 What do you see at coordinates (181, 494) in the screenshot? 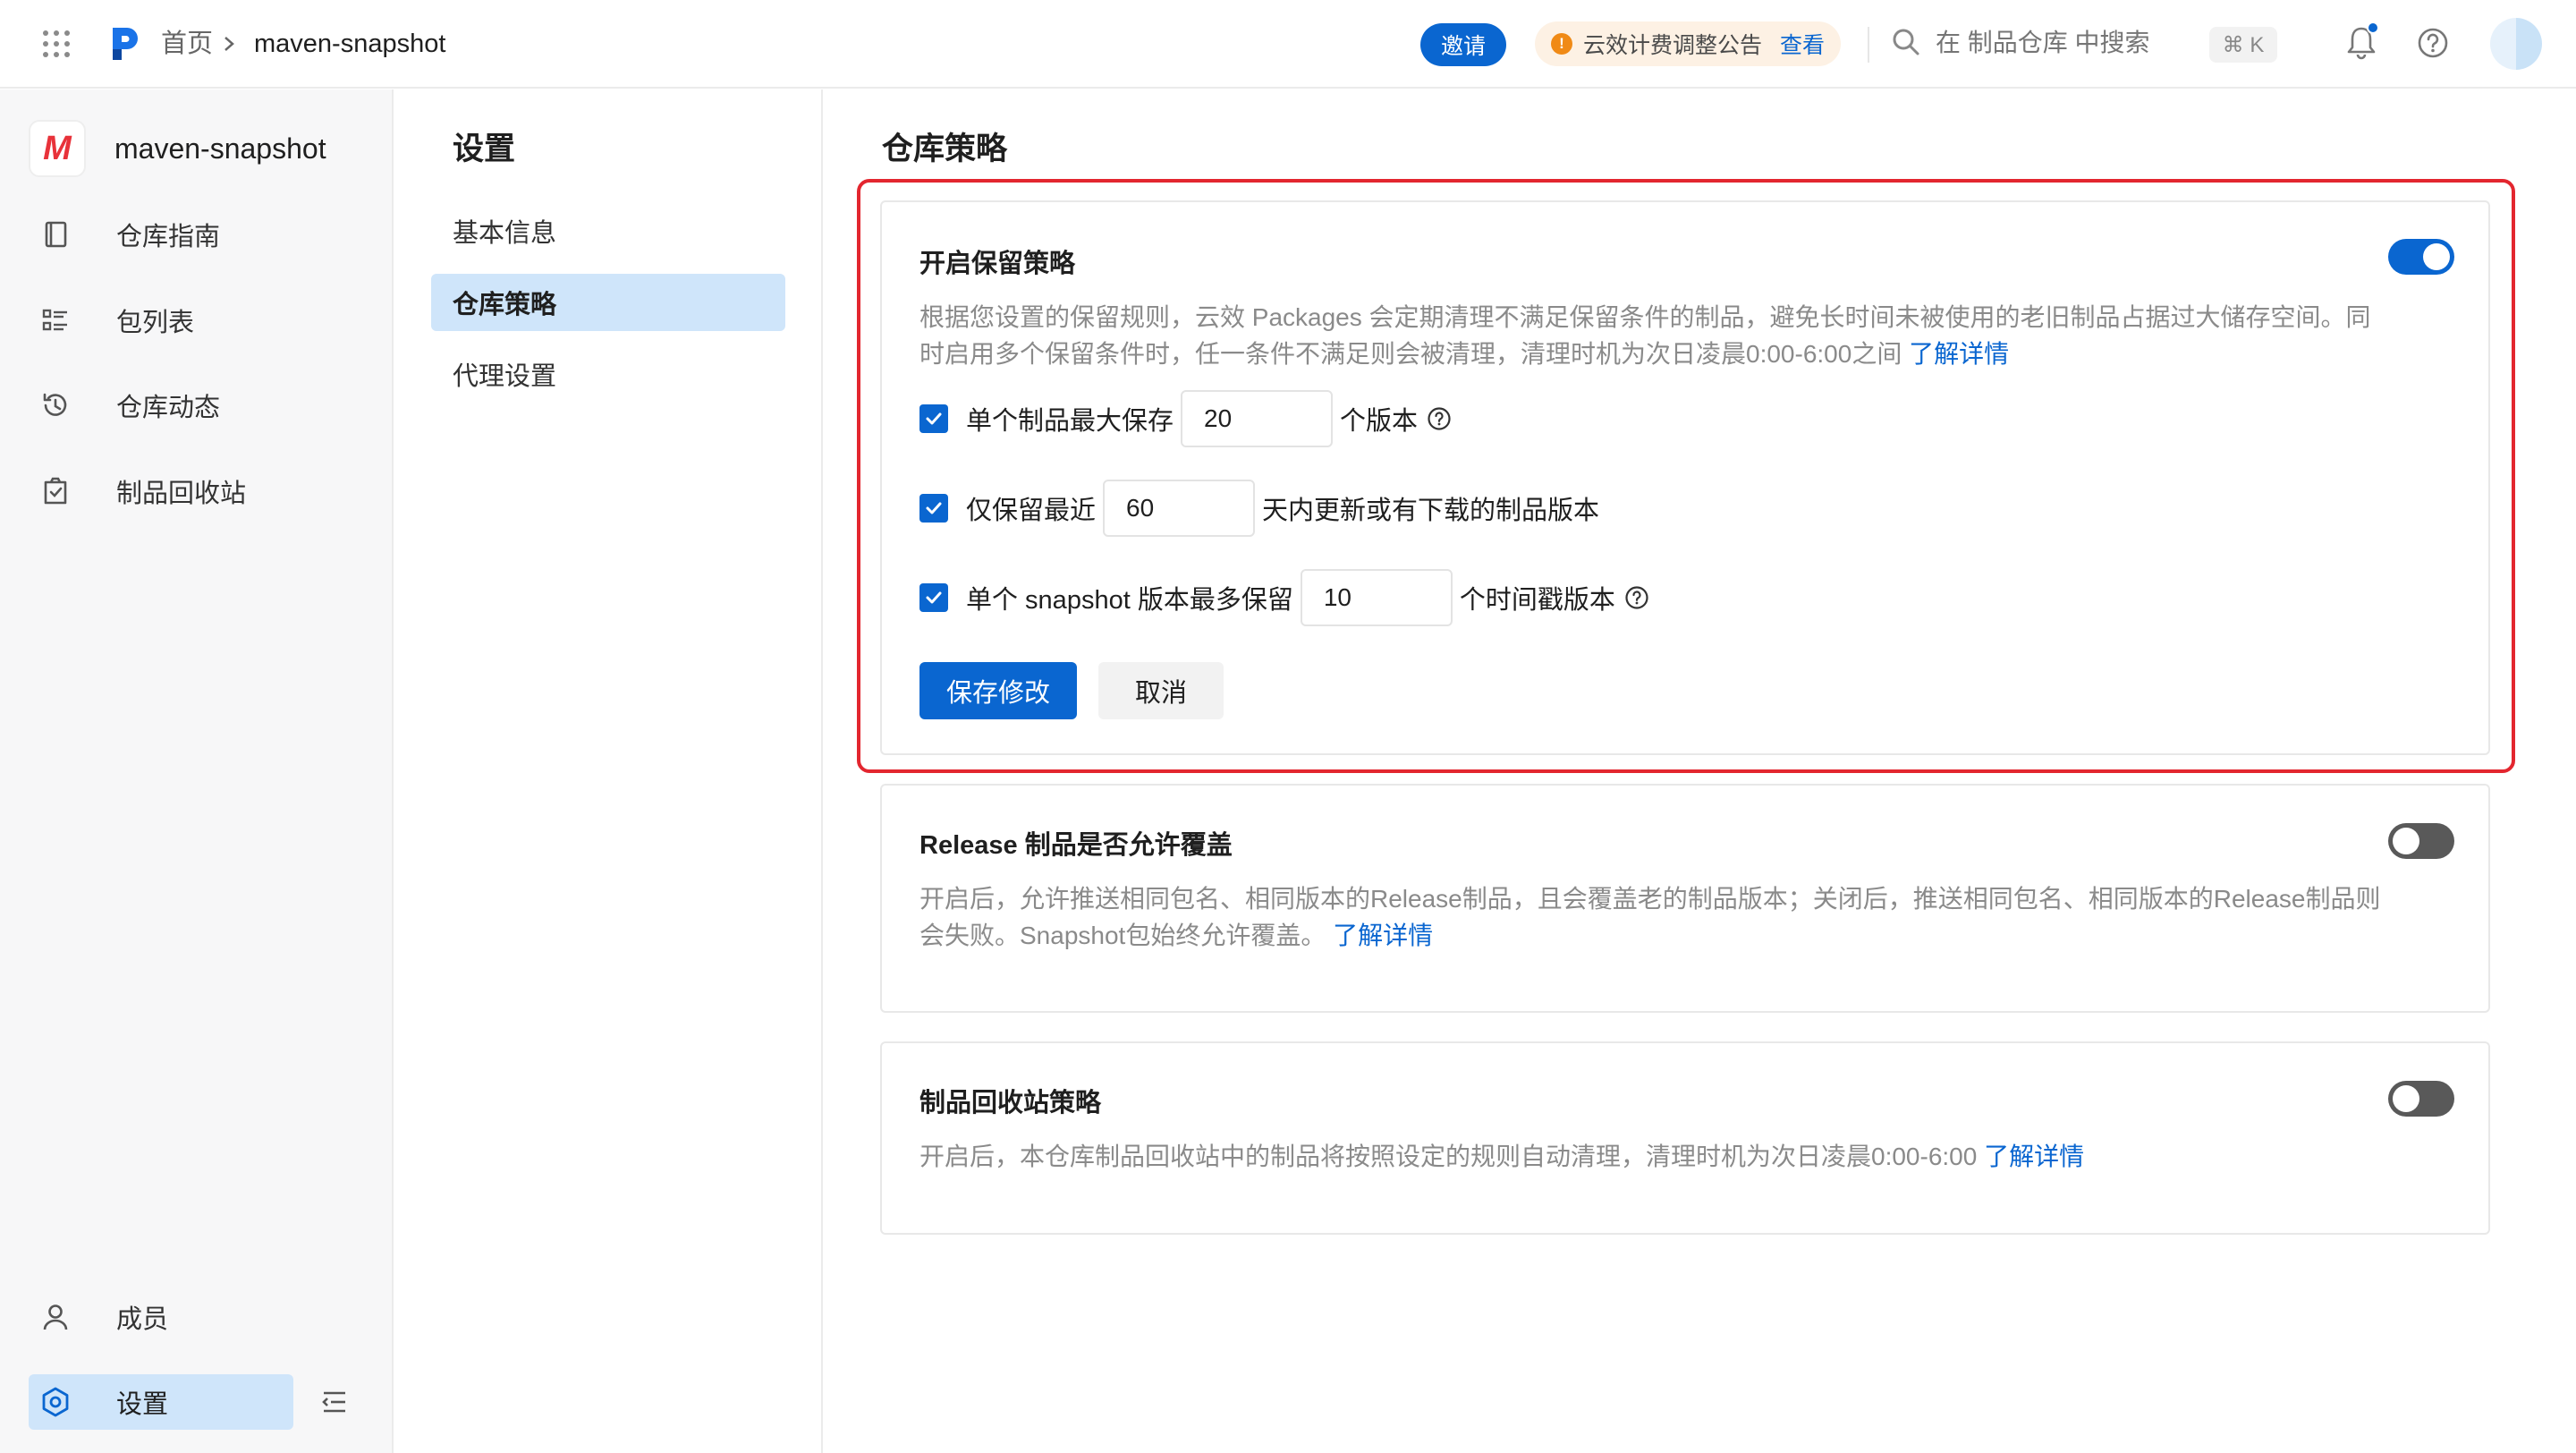
I see `sidebar-item-label: 制品回收站` at bounding box center [181, 494].